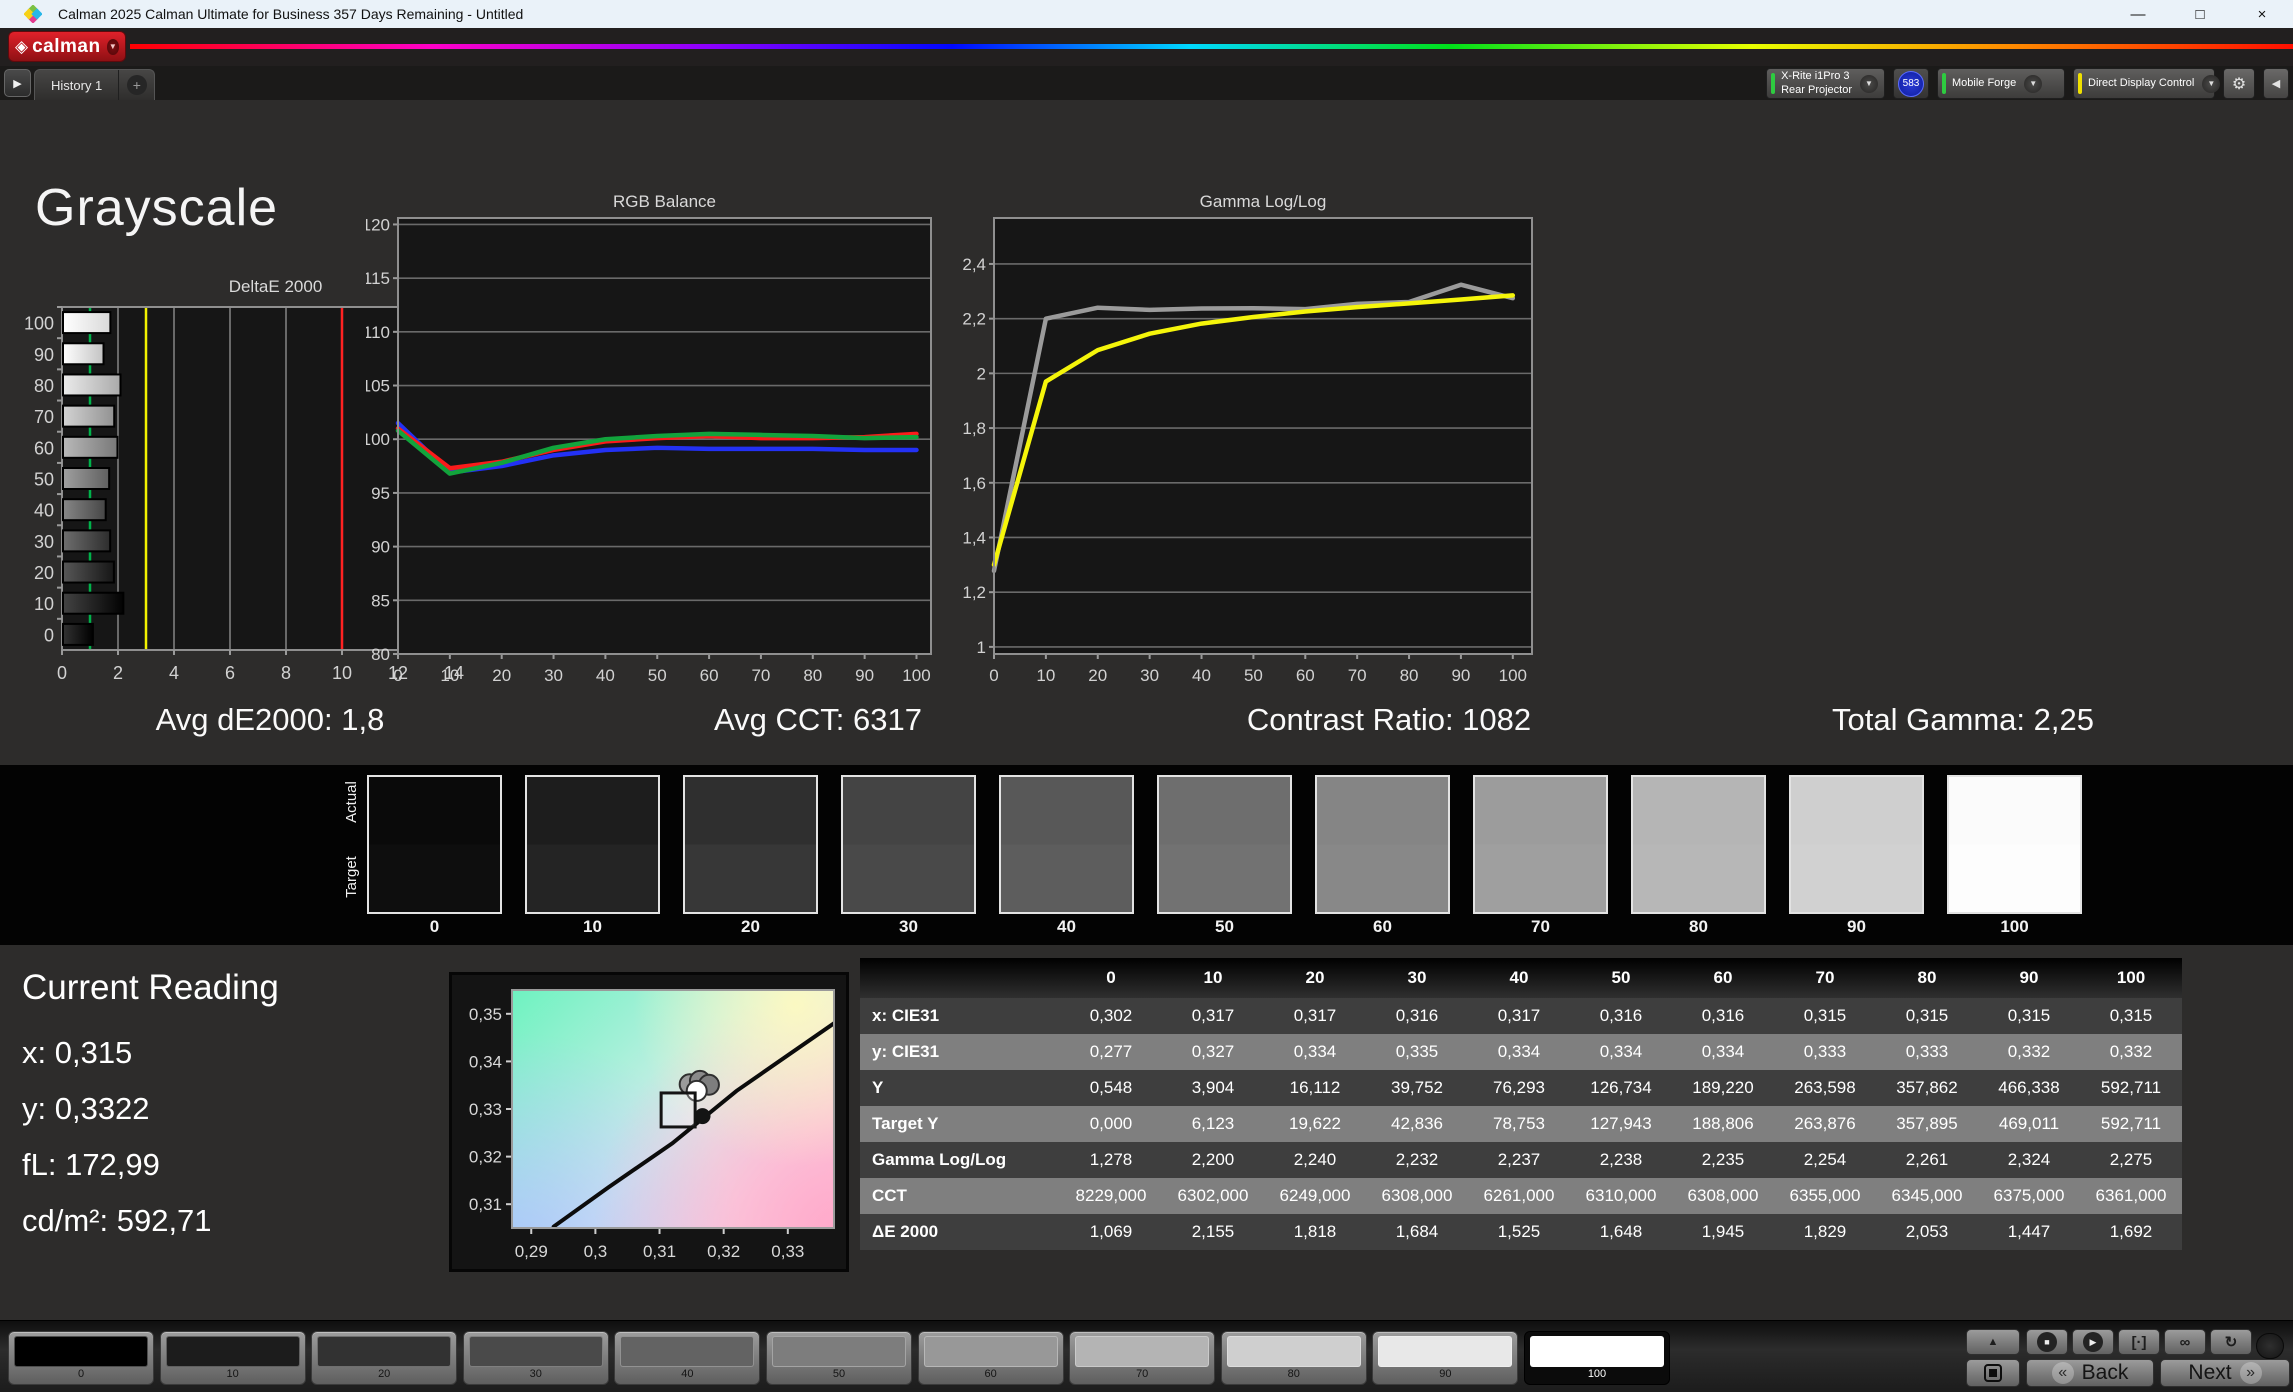 This screenshot has height=1392, width=2293. Describe the element at coordinates (2239, 83) in the screenshot. I see `settings-button: ⚙` at that location.